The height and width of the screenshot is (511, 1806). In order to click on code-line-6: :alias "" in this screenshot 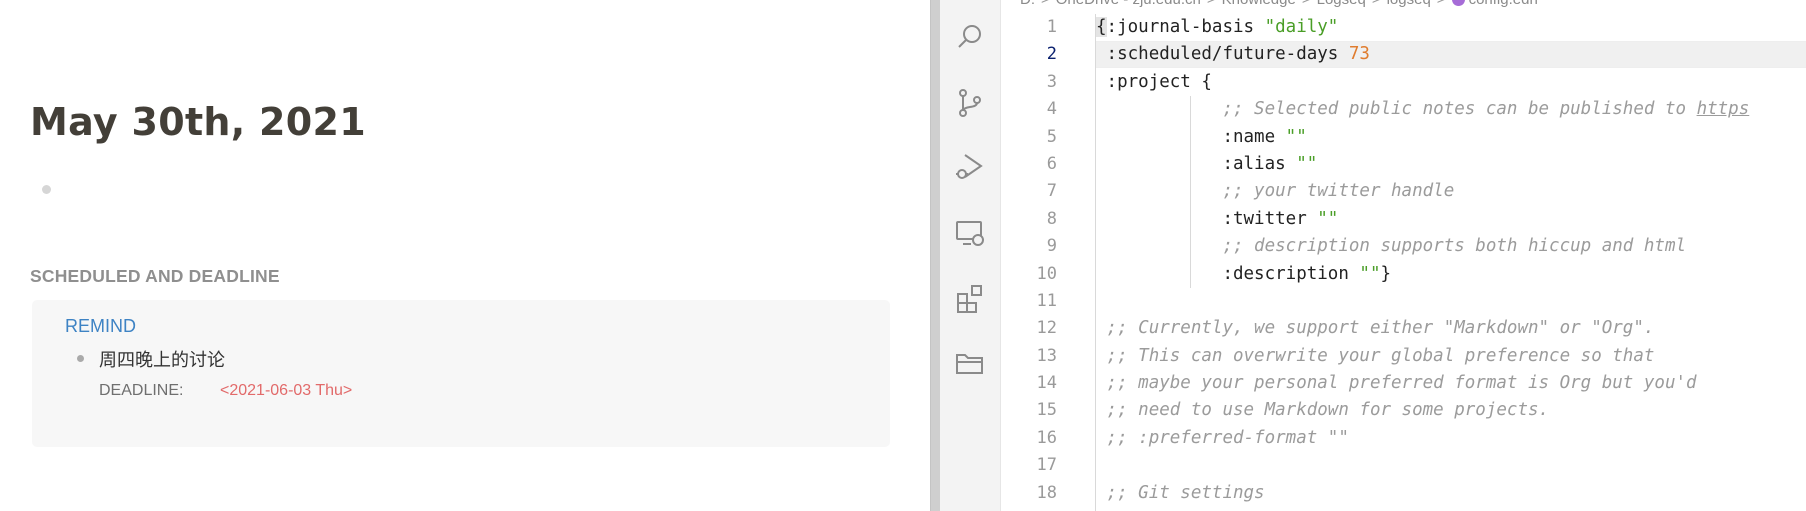, I will do `click(1422, 164)`.